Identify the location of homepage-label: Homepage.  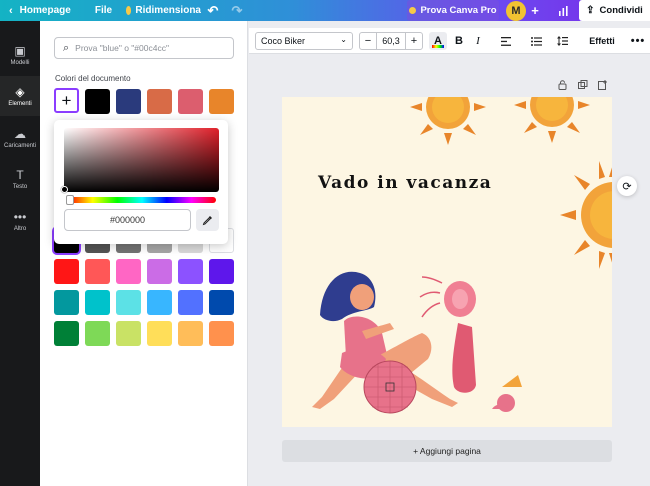
(45, 10).